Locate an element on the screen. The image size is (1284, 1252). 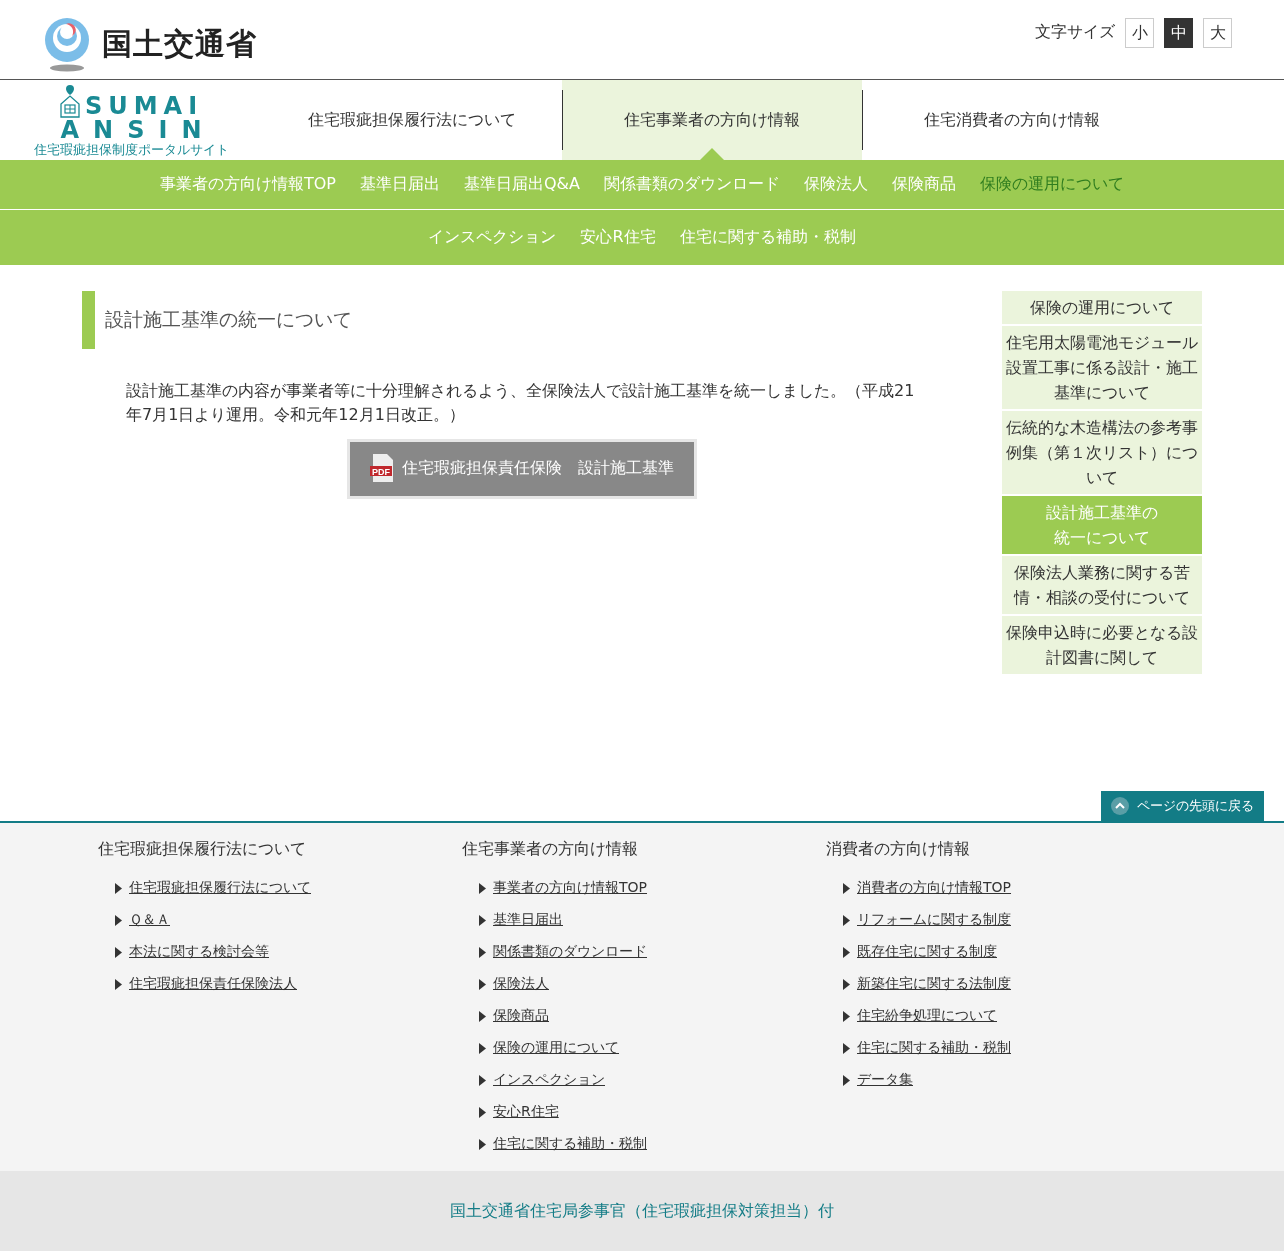
font-size-button: 中 is located at coordinates (1178, 33).